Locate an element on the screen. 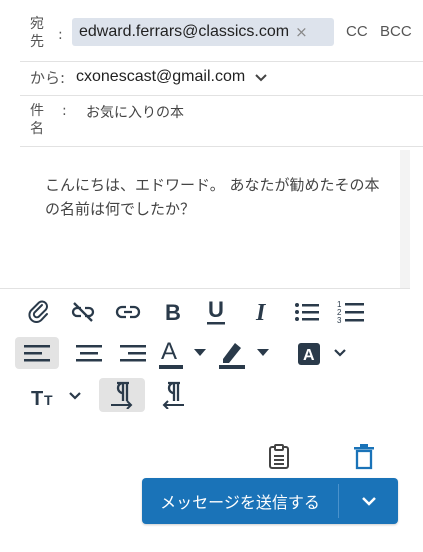 The width and height of the screenshot is (423, 552). bold-button: B is located at coordinates (173, 312).